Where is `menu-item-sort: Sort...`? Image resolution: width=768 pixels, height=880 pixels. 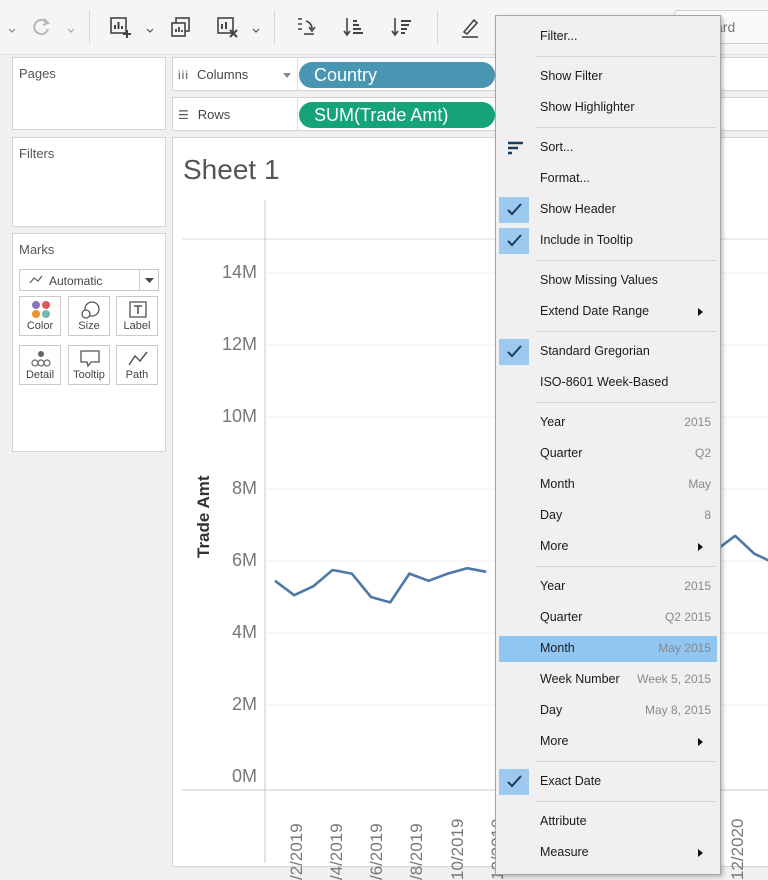 menu-item-sort: Sort... is located at coordinates (608, 148).